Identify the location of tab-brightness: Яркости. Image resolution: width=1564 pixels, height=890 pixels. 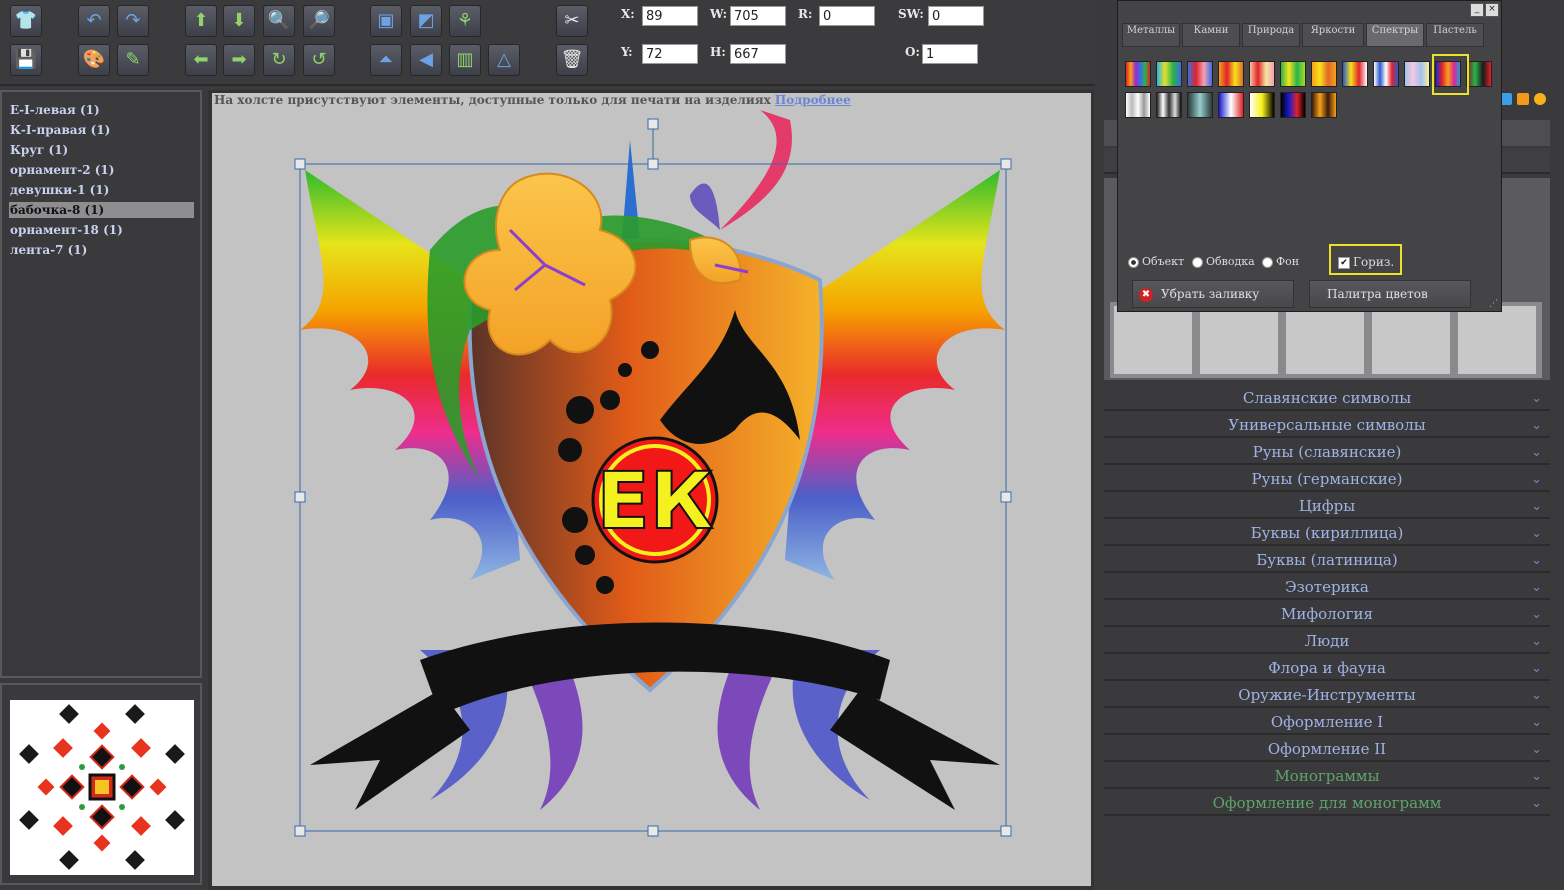
(1333, 35).